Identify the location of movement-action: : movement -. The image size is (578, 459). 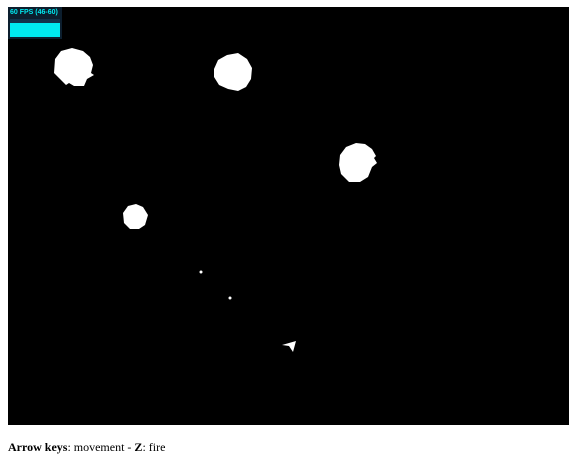
(101, 447).